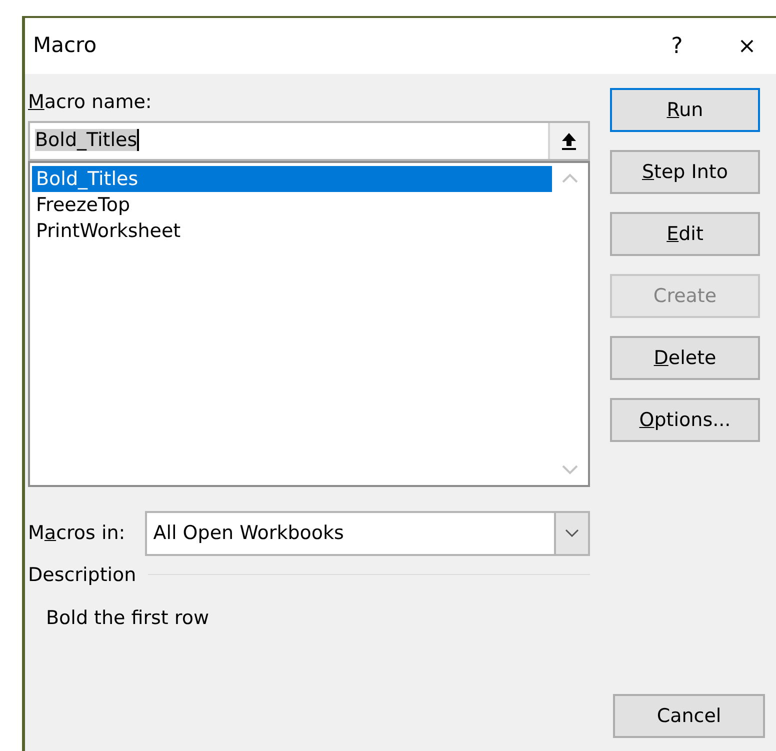 The height and width of the screenshot is (751, 776). What do you see at coordinates (570, 469) in the screenshot?
I see `scroll-down-icon` at bounding box center [570, 469].